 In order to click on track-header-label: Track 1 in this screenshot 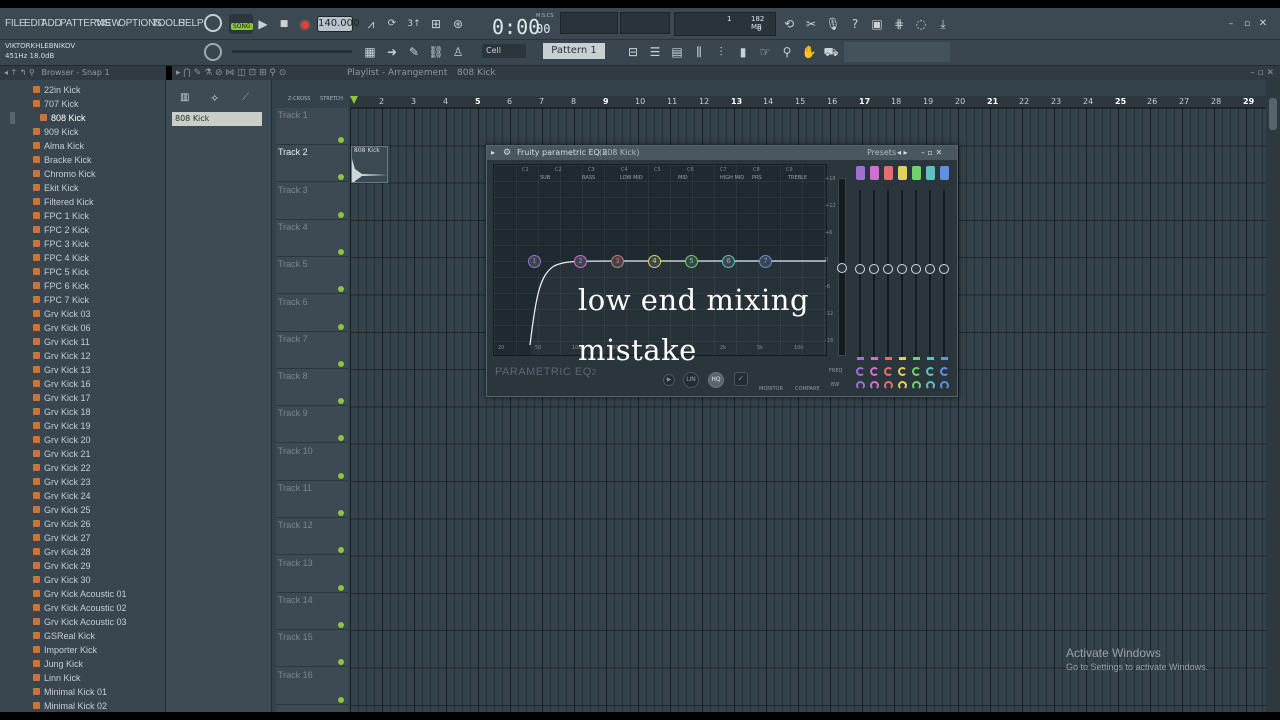, I will do `click(293, 115)`.